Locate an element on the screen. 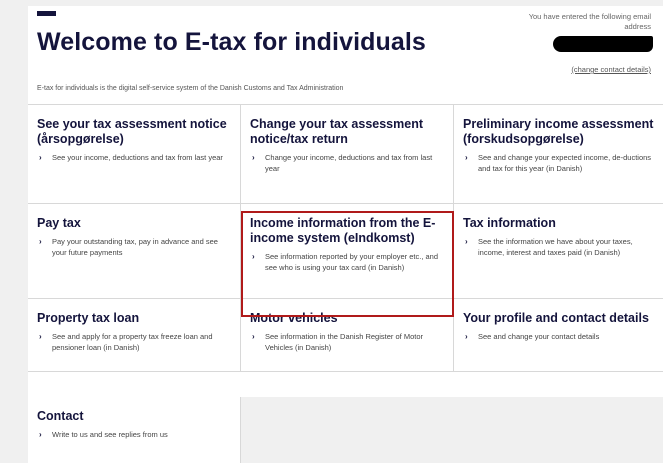  change-contact-details-link: (change contact details) is located at coordinates (611, 69).